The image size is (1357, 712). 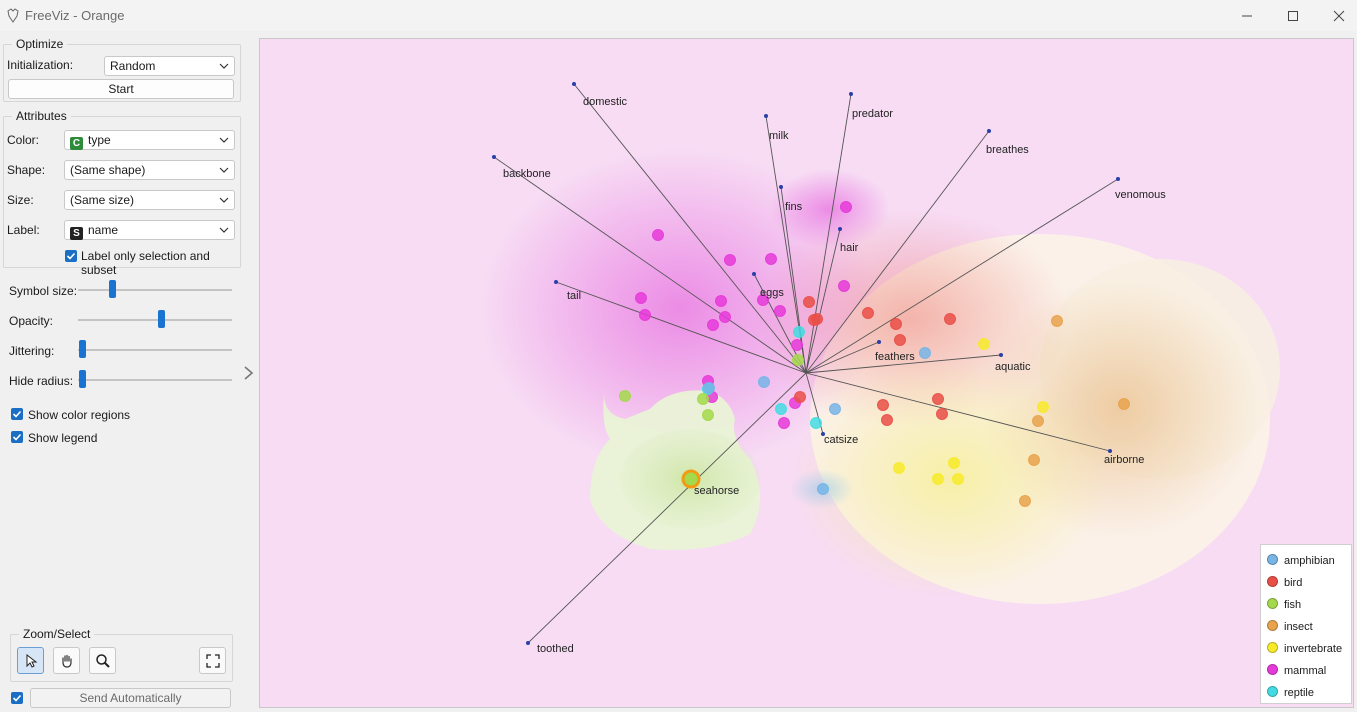 What do you see at coordinates (112, 289) in the screenshot?
I see `symbol-size-slider` at bounding box center [112, 289].